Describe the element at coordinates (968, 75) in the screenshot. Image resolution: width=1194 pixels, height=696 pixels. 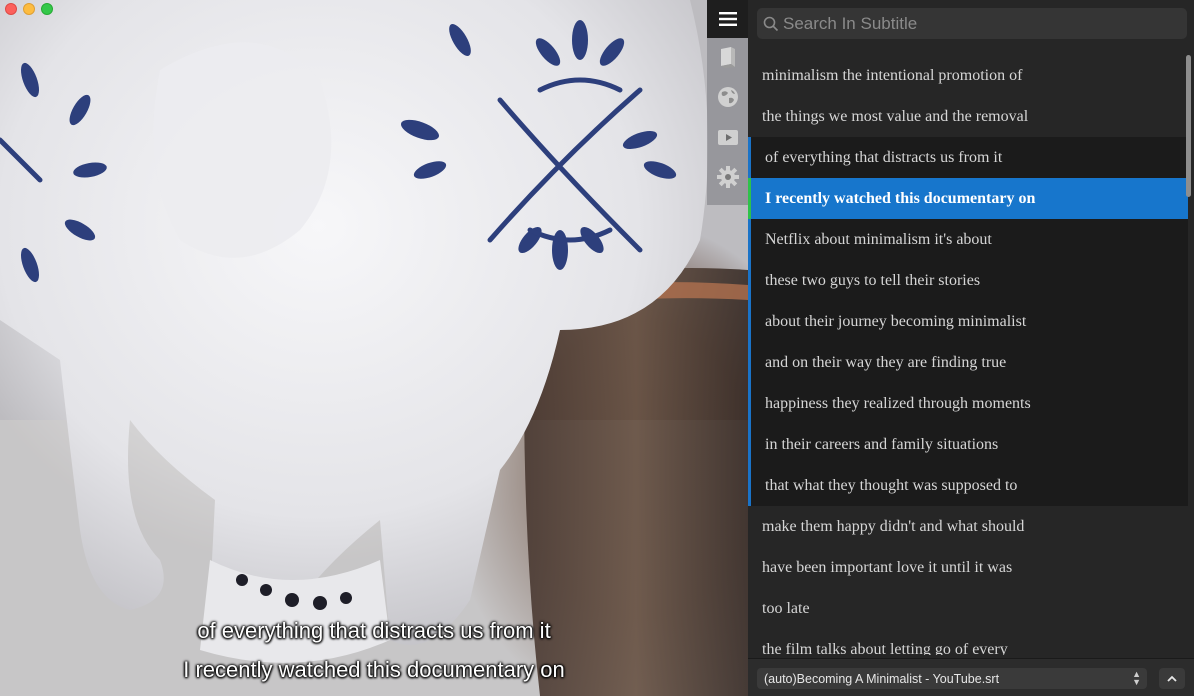
I see `subtitle-row: minimalism the intentional promotion of` at that location.